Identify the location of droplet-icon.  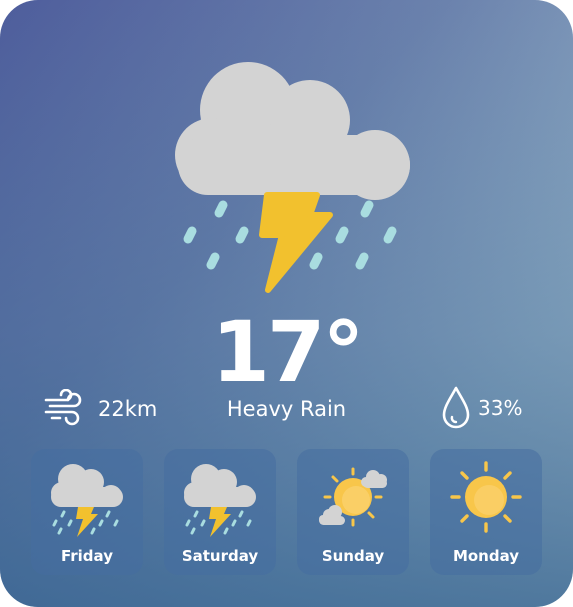
(456, 407).